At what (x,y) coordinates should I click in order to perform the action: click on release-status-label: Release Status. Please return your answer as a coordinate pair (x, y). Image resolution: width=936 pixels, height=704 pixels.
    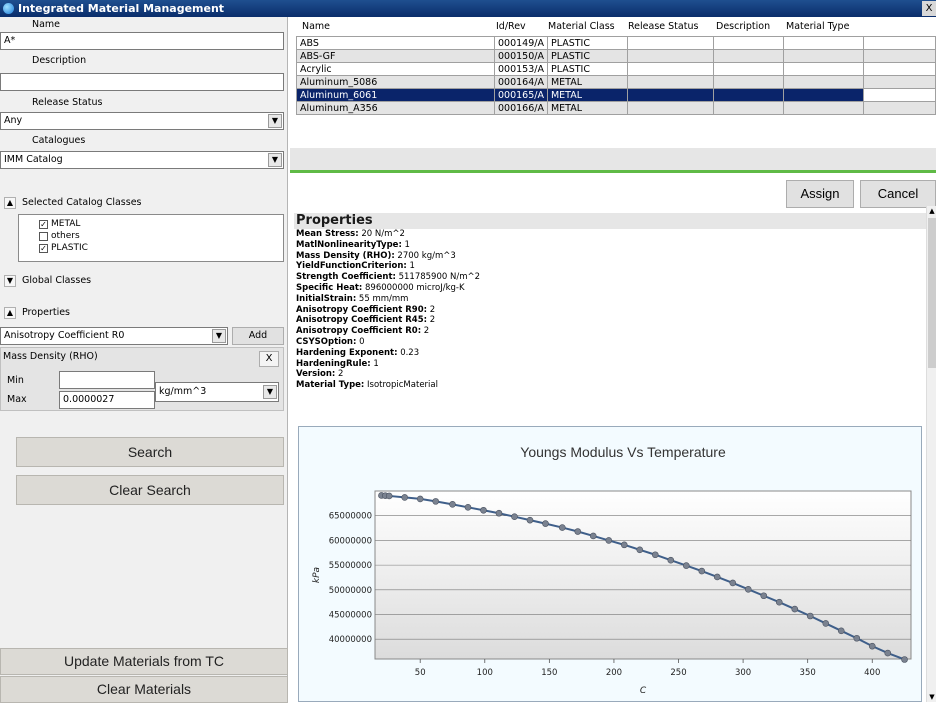
    Looking at the image, I should click on (67, 102).